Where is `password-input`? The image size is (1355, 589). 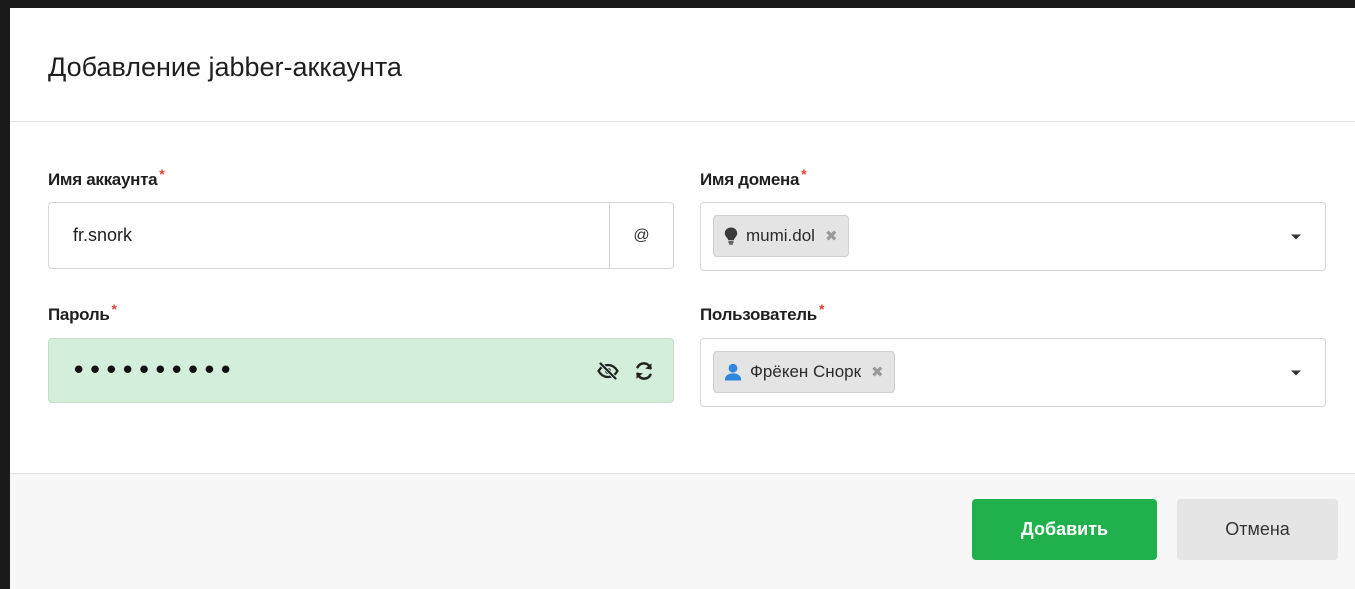
password-input is located at coordinates (309, 370).